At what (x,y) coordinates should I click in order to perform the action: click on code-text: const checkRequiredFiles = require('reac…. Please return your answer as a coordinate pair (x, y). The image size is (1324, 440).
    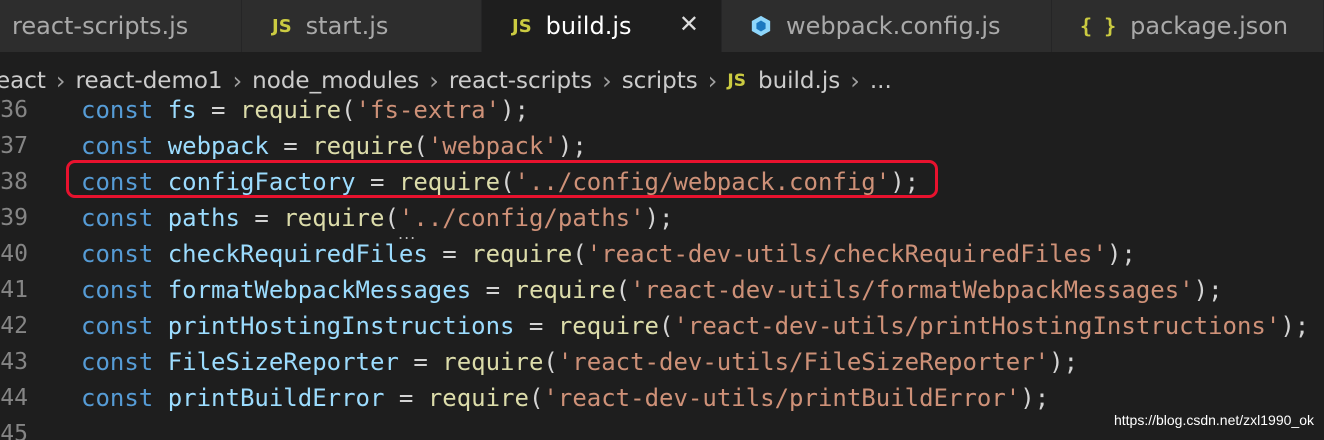
    Looking at the image, I should click on (608, 254).